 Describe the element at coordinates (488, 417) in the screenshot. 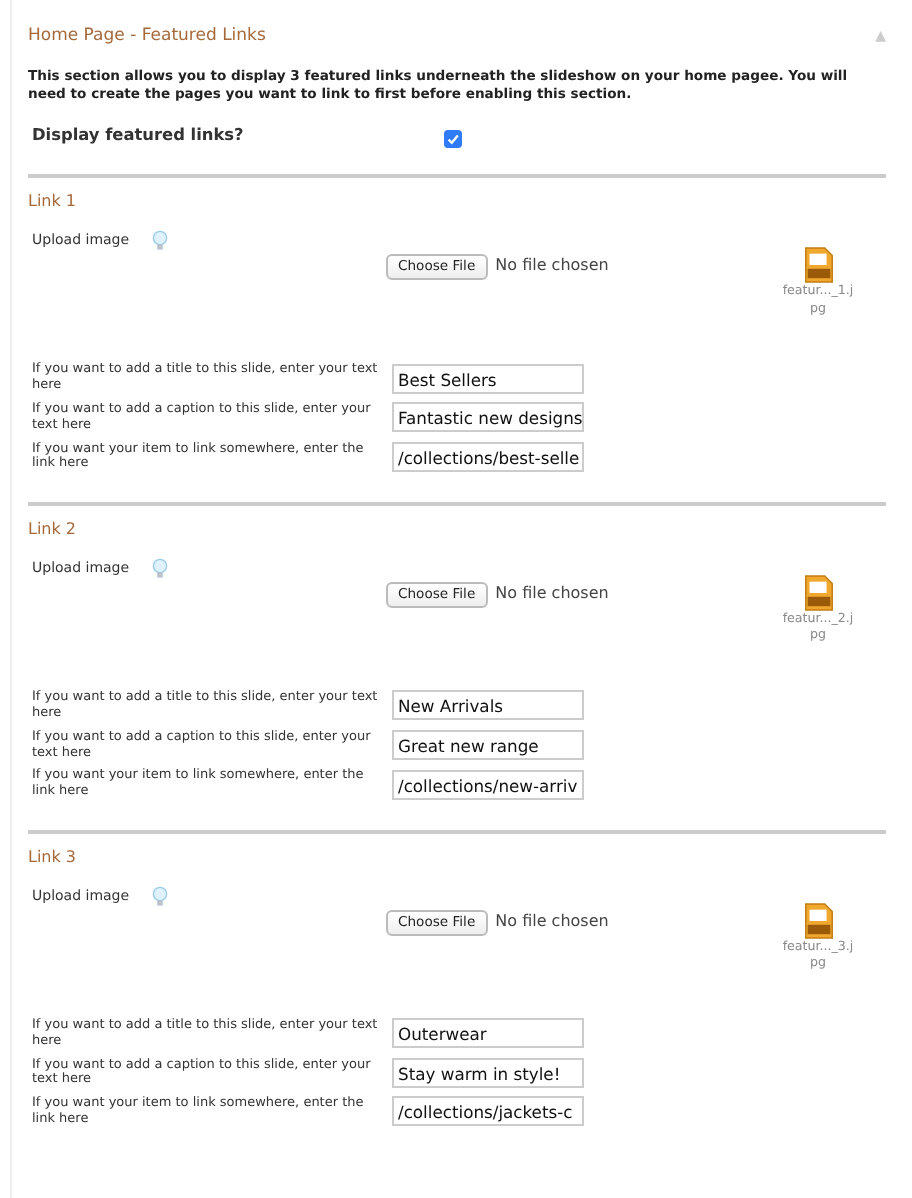

I see `text-field: Fantastic new designs` at that location.